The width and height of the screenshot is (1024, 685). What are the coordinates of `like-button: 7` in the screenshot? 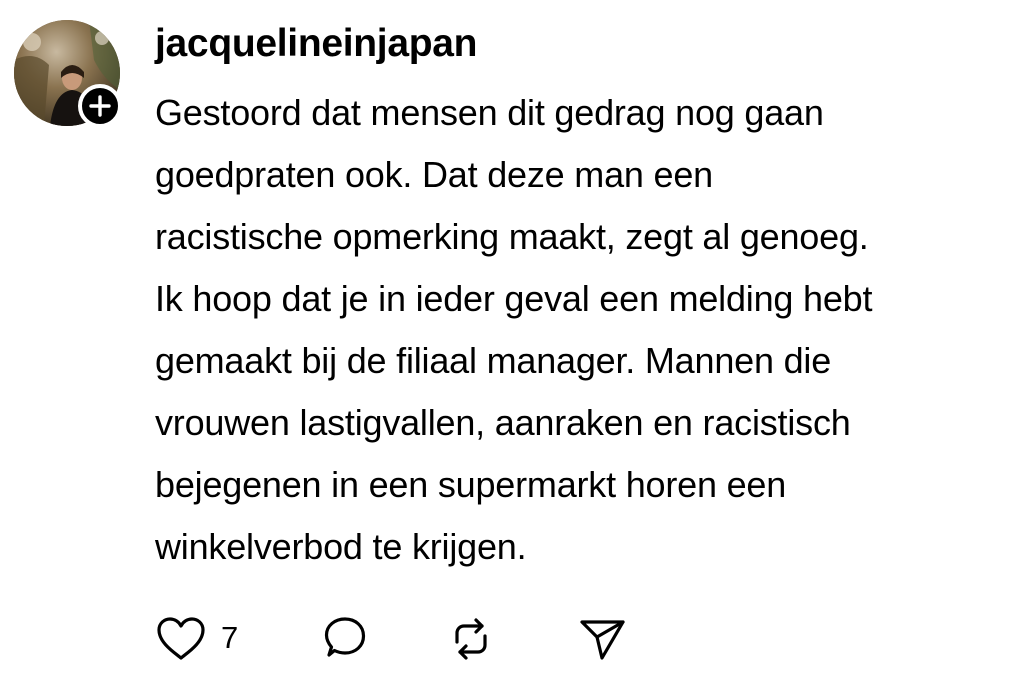 It's located at (200, 638).